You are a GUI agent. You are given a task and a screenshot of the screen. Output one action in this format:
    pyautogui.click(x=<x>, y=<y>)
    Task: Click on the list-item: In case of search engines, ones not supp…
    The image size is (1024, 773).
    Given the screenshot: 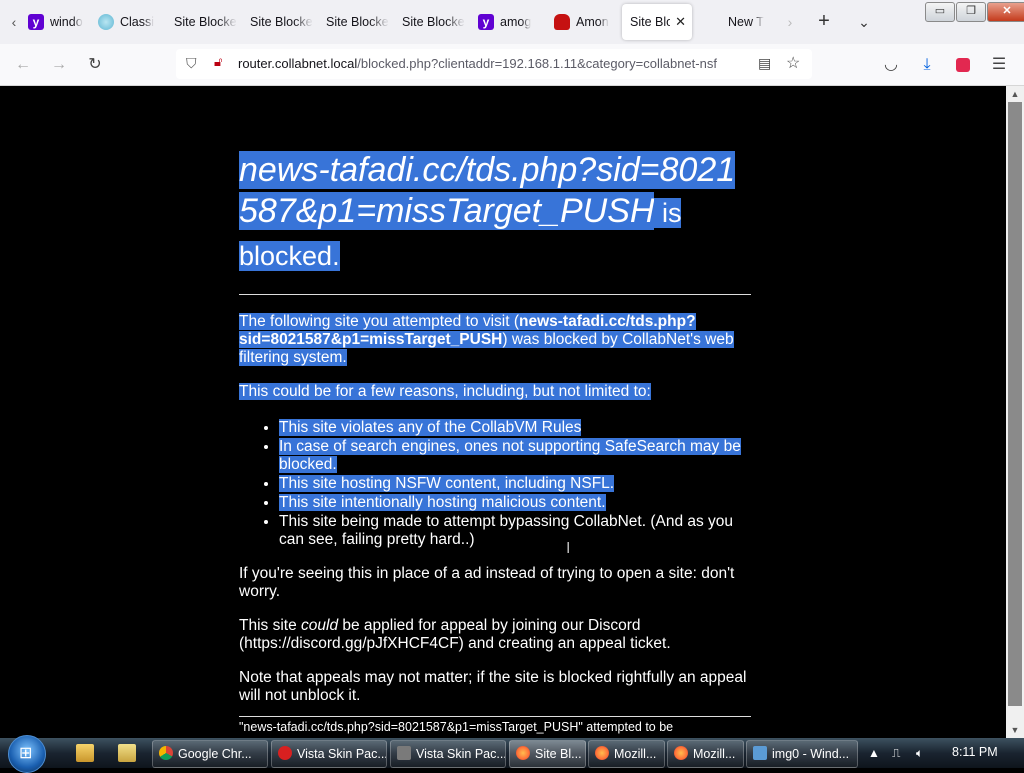 What is the action you would take?
    pyautogui.click(x=515, y=456)
    